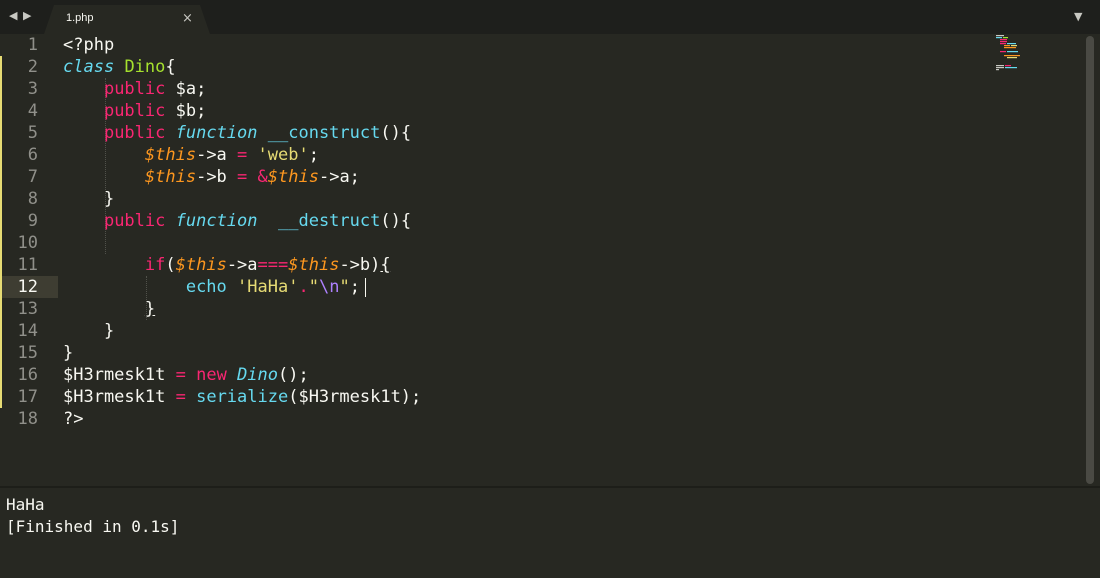 Image resolution: width=1100 pixels, height=578 pixels. What do you see at coordinates (365, 287) in the screenshot?
I see `text-cursor` at bounding box center [365, 287].